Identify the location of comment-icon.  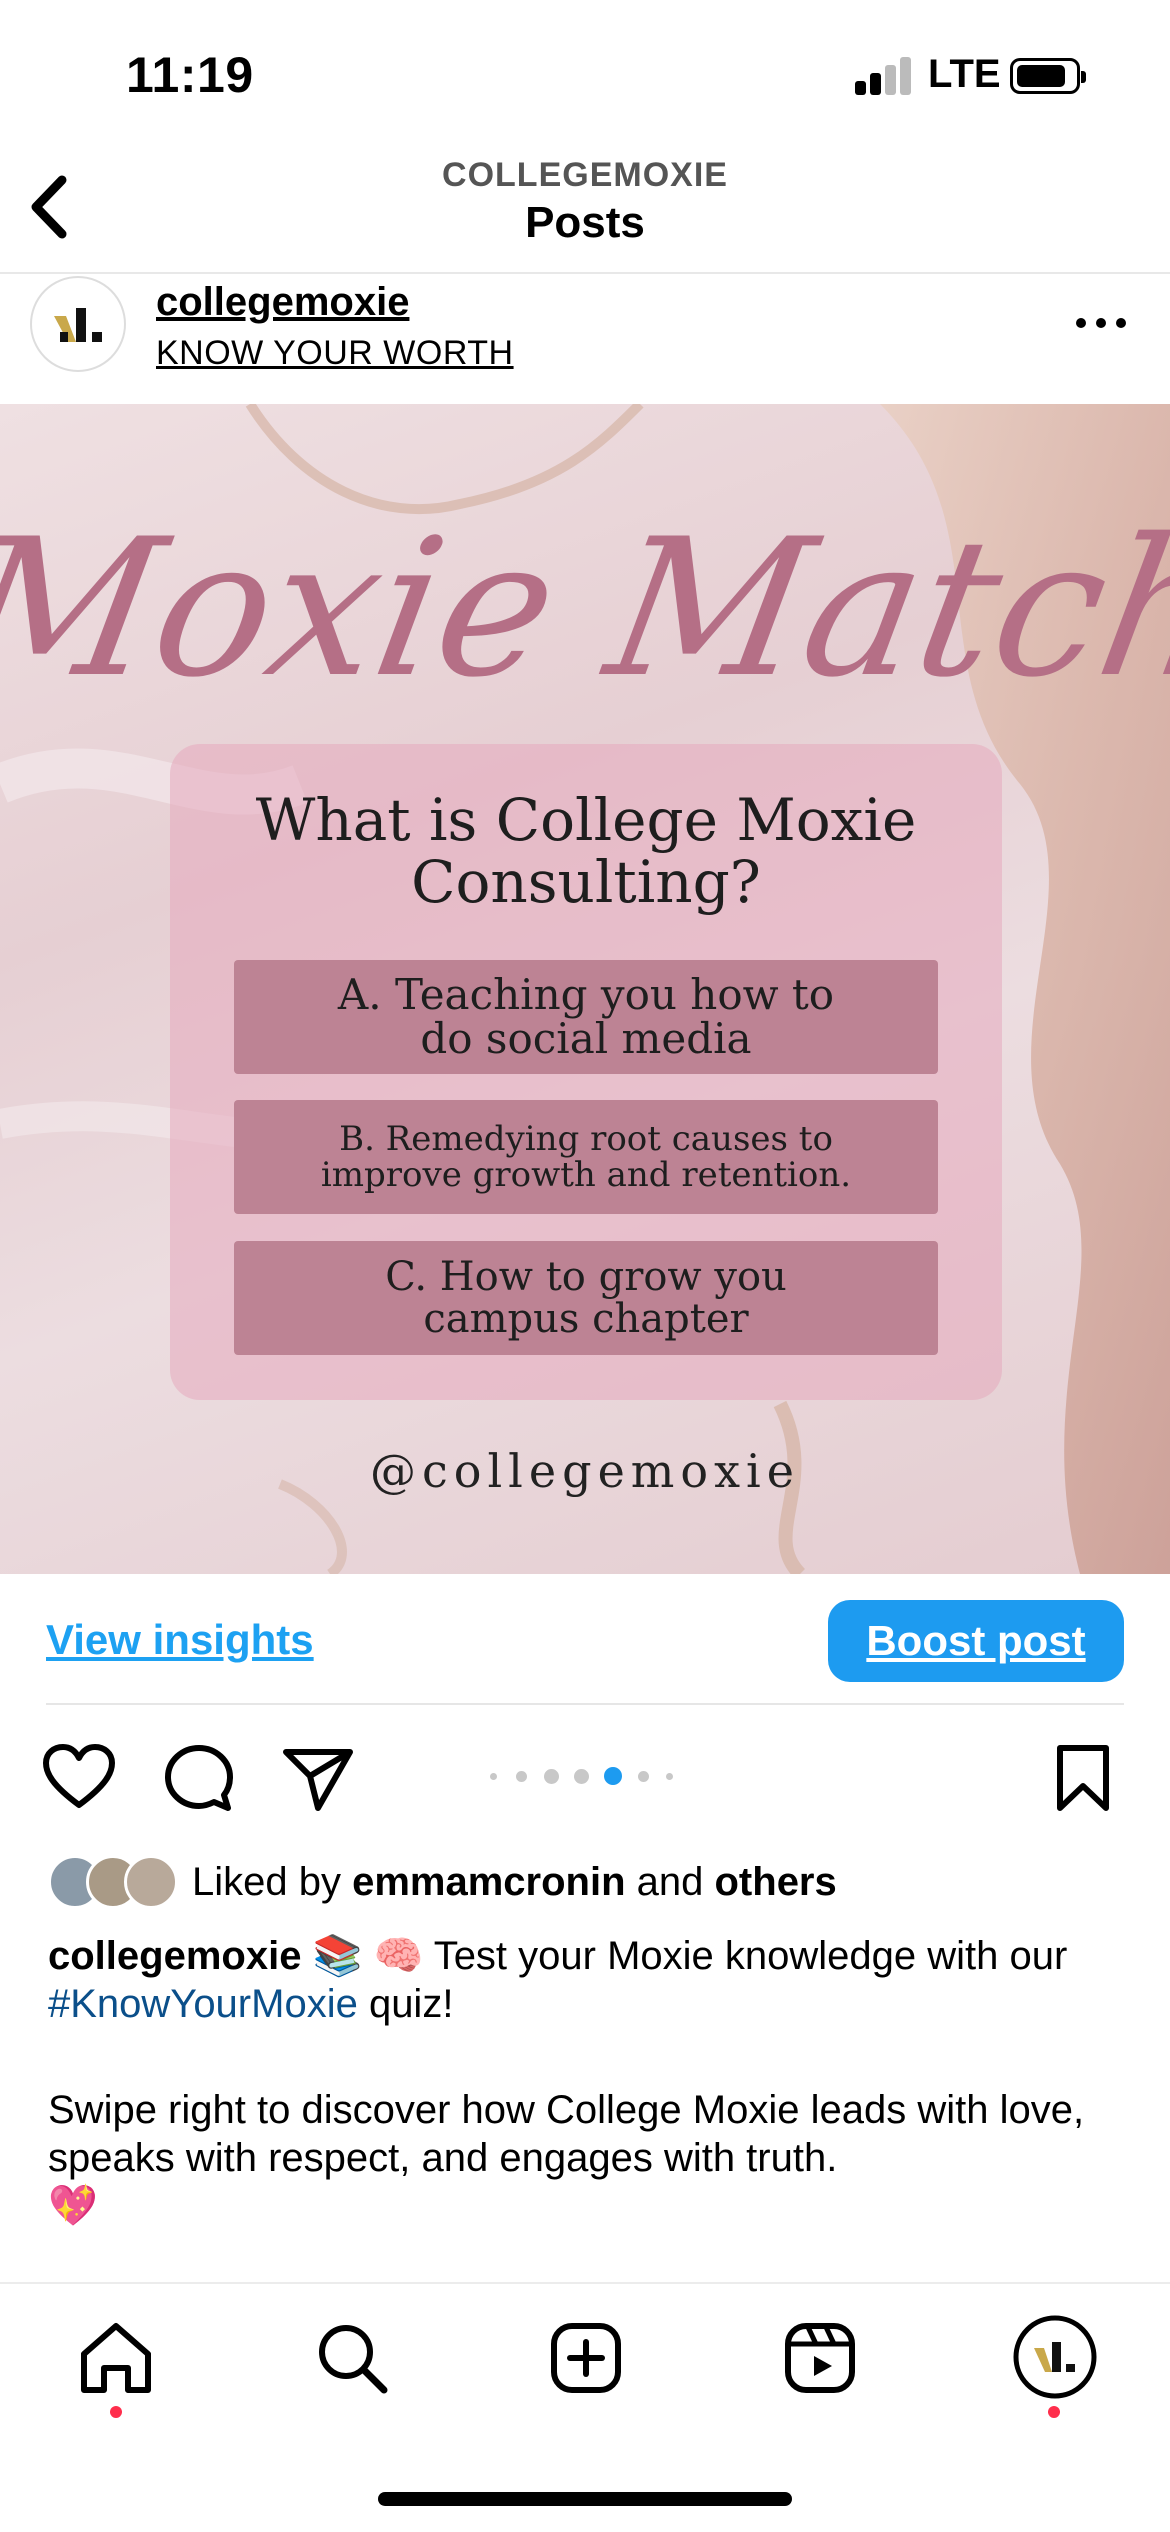
(199, 1779).